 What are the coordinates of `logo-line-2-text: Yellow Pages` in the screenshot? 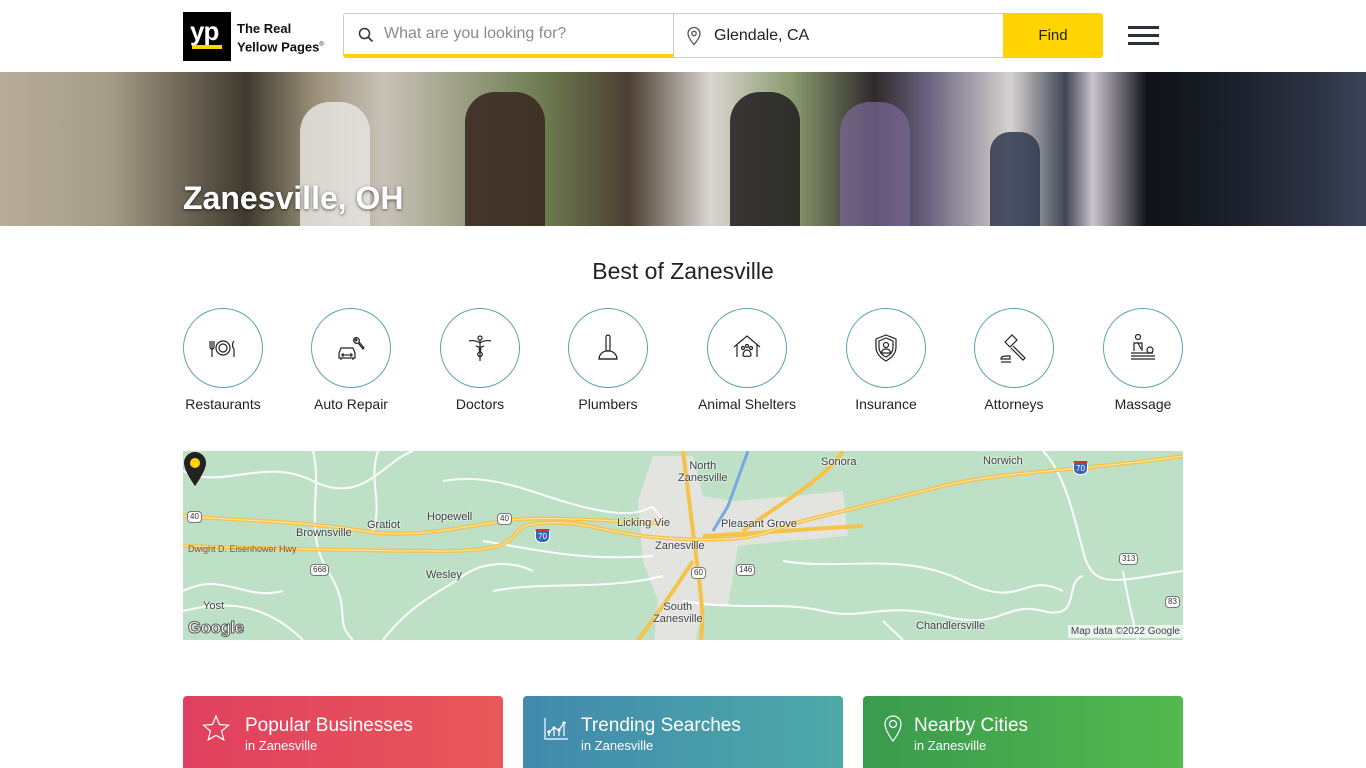 It's located at (278, 47).